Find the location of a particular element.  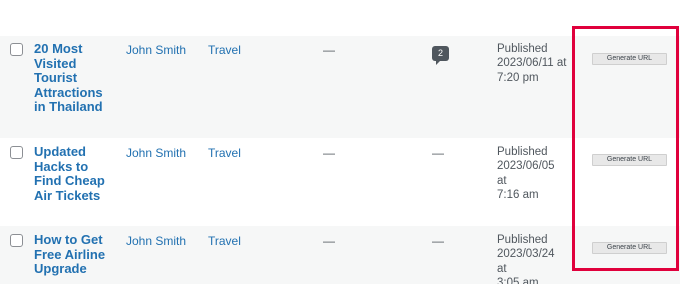

post-date: Published 2023/03/24 at 3:05 am is located at coordinates (532, 258).